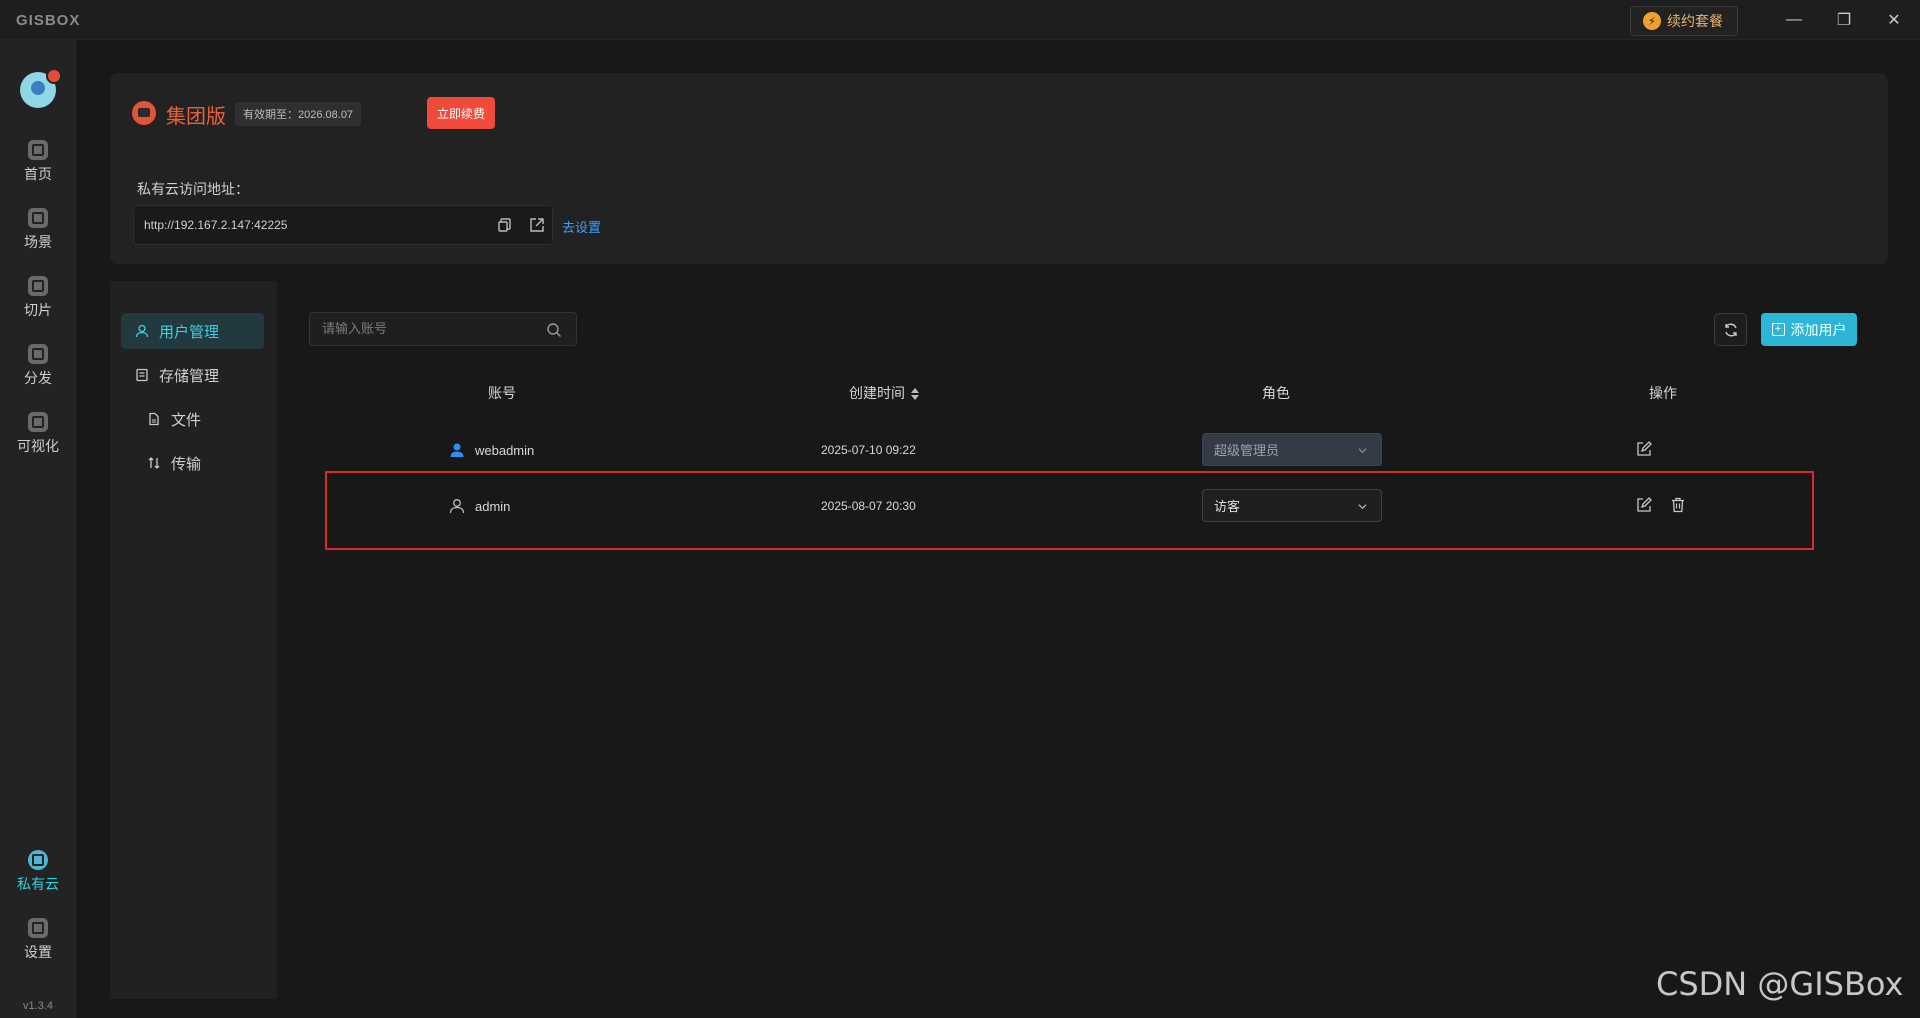  I want to click on expiry-badge: 有效期至：2026.08.07, so click(298, 114).